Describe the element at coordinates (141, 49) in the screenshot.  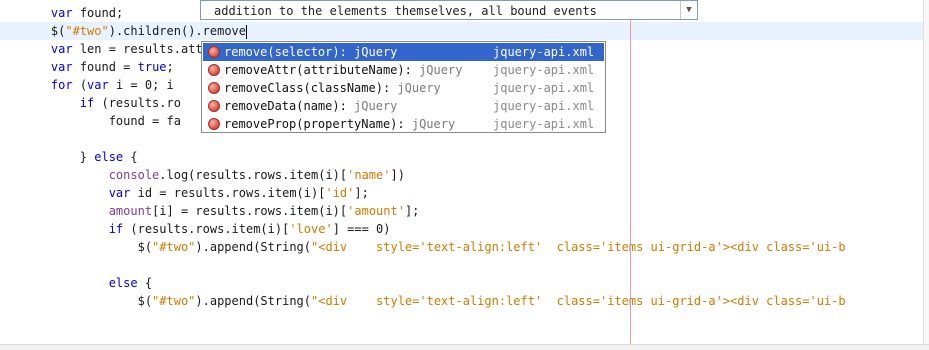
I see `code-token: len = results.attr` at that location.